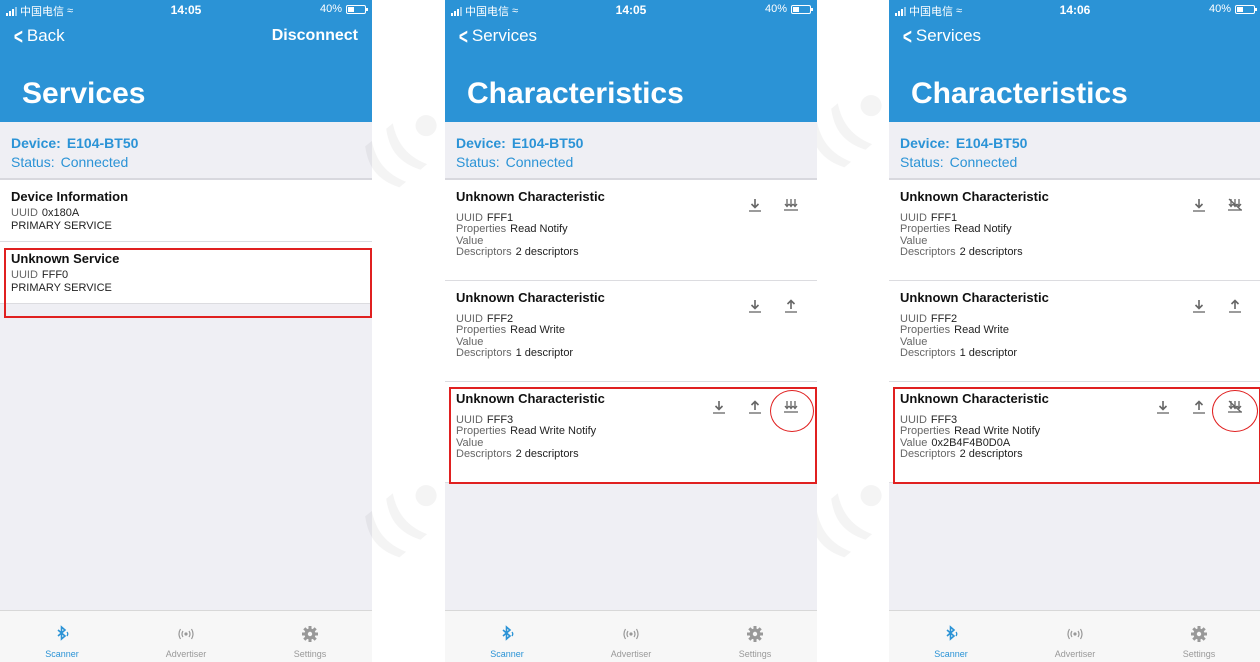  Describe the element at coordinates (61, 288) in the screenshot. I see `service-type: PRIMARY SERVICE` at that location.